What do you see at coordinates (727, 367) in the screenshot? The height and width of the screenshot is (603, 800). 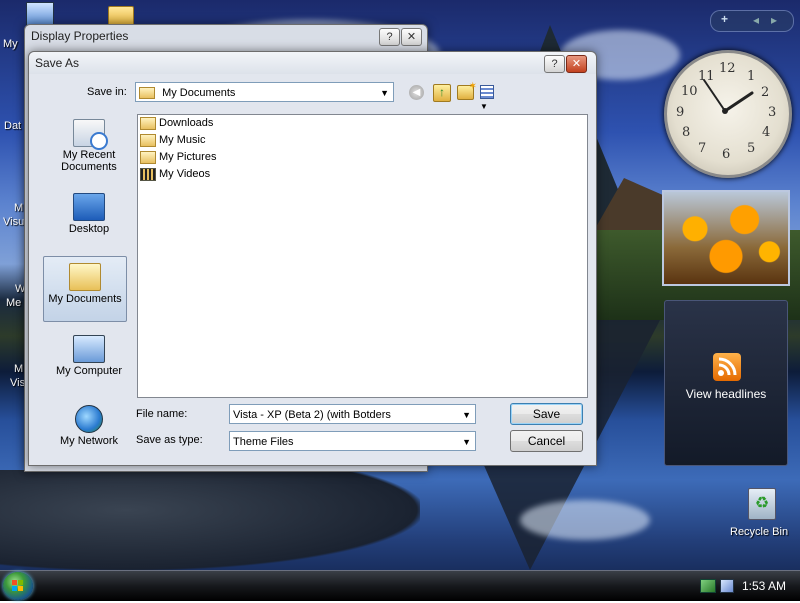 I see `rss-icon` at bounding box center [727, 367].